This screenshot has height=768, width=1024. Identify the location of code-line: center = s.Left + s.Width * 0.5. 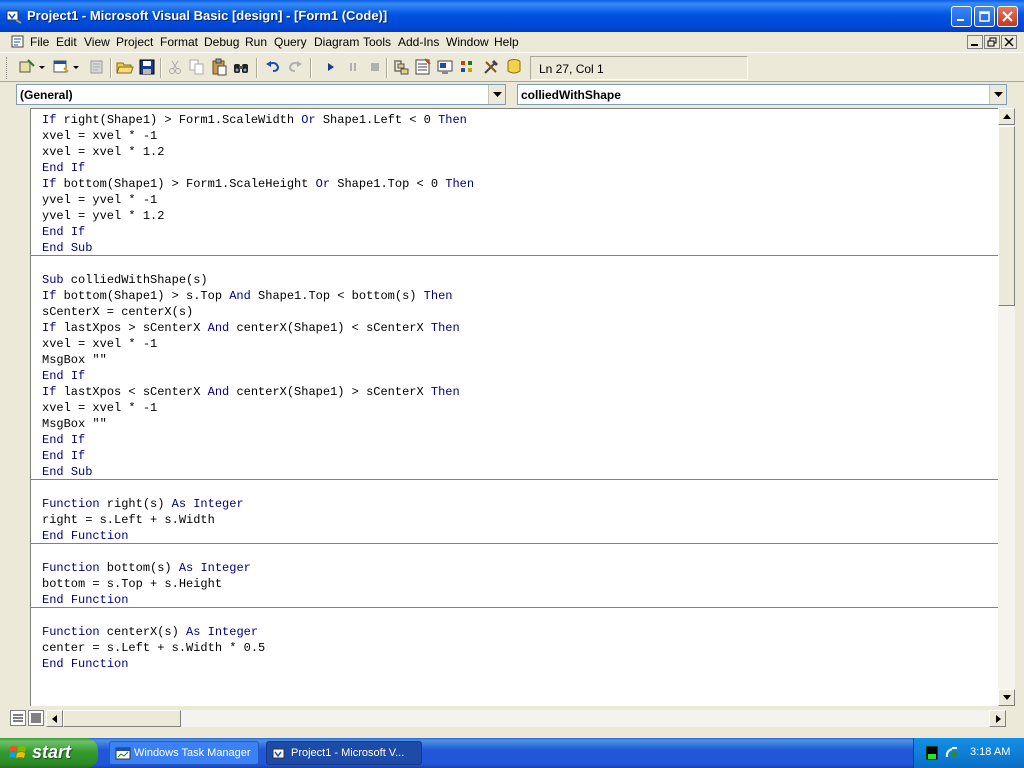
(153, 648).